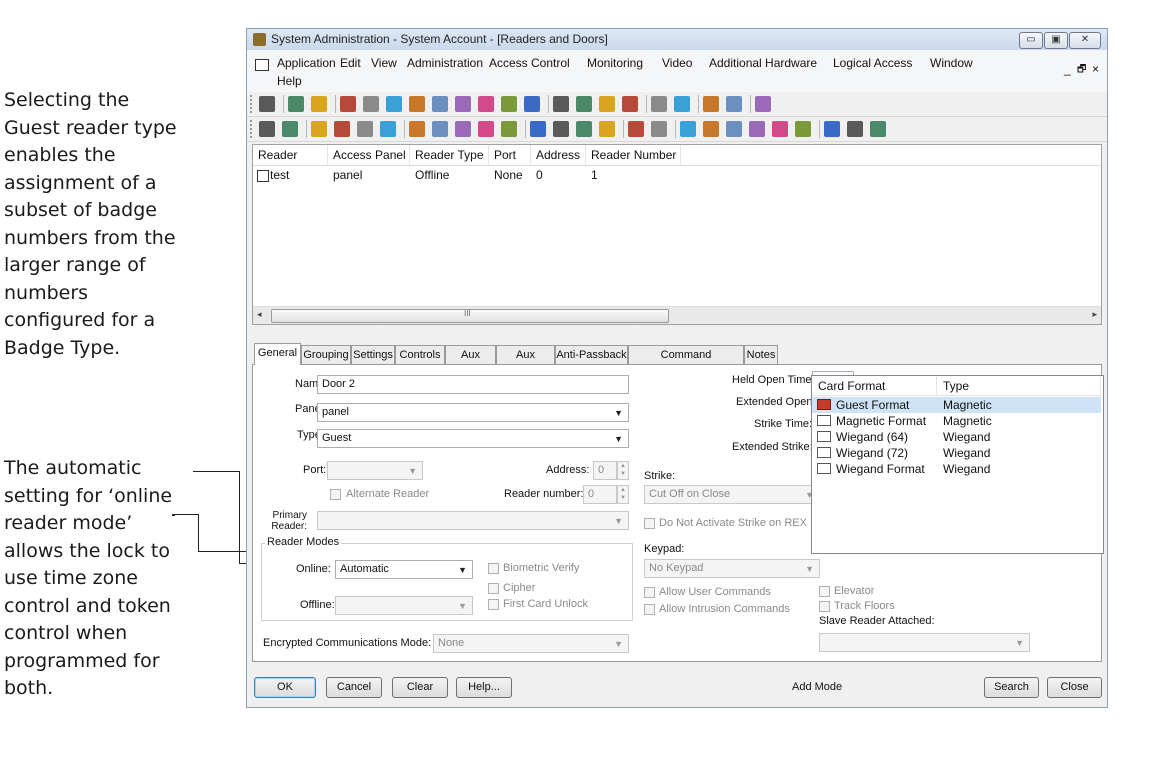  What do you see at coordinates (493, 568) in the screenshot?
I see `biometric-verify-checkbox` at bounding box center [493, 568].